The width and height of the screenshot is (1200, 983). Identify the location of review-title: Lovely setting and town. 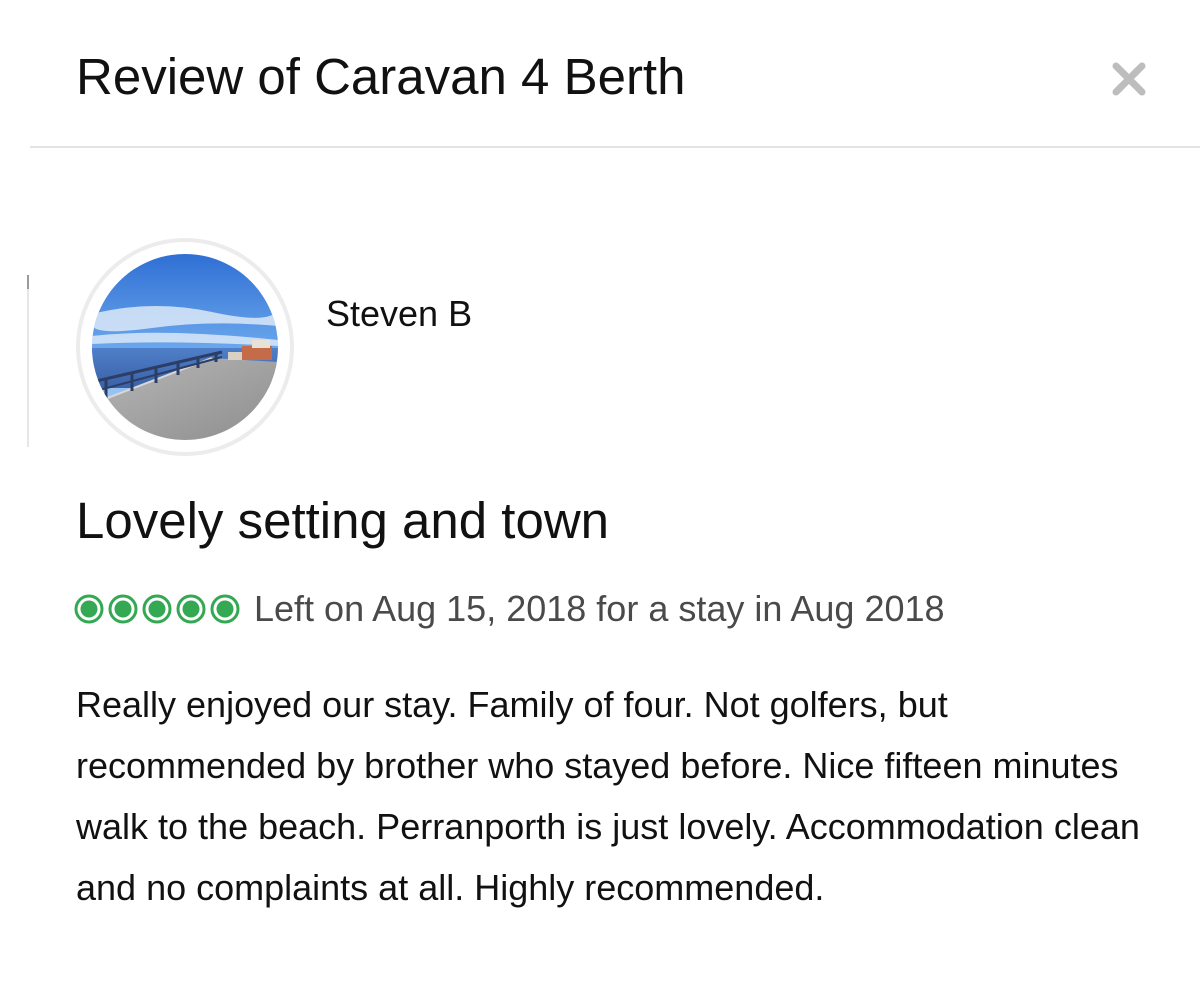
(343, 520).